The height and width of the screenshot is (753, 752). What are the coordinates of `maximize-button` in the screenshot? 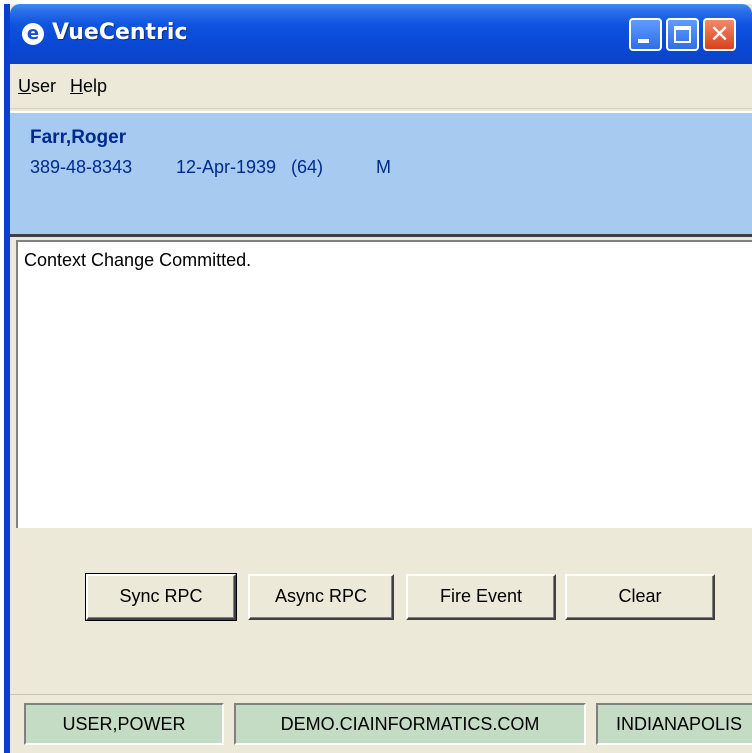 It's located at (682, 34).